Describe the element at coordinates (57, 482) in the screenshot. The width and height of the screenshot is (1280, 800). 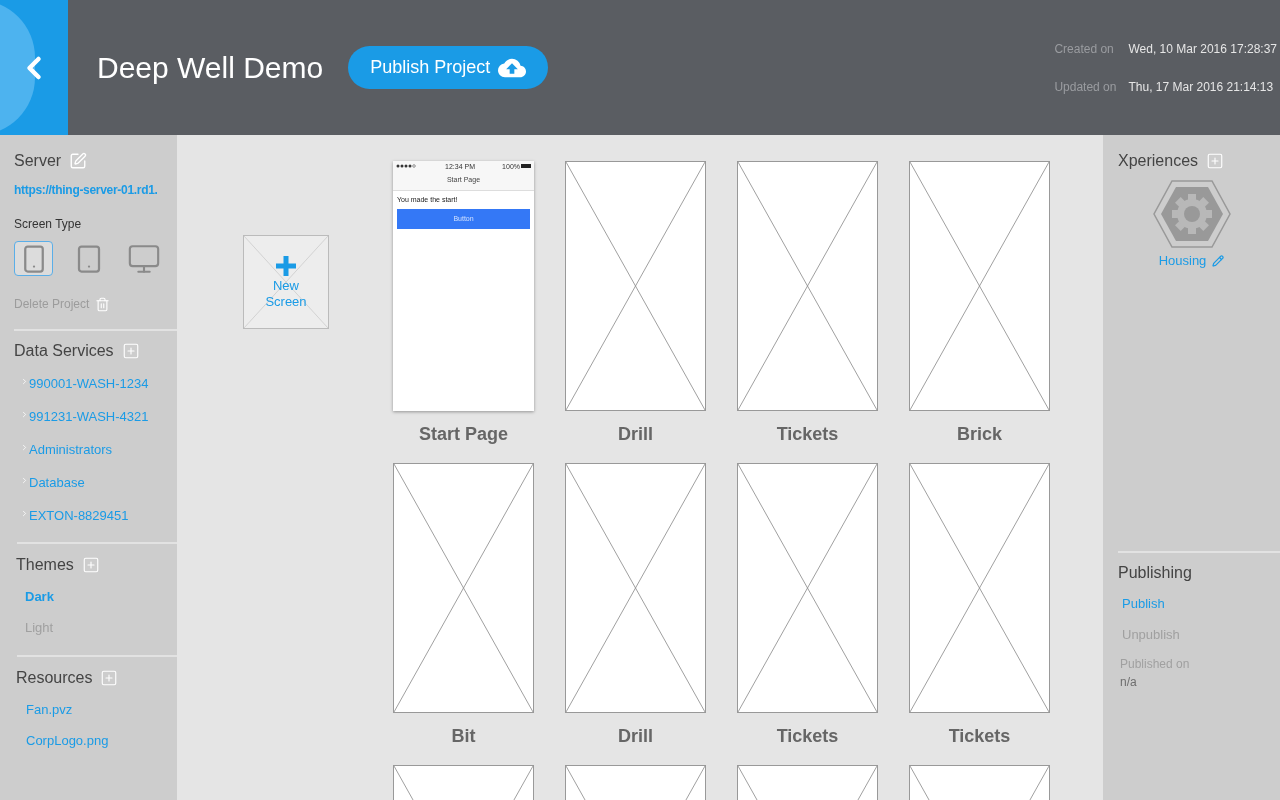
I see `data-service-link: Database` at that location.